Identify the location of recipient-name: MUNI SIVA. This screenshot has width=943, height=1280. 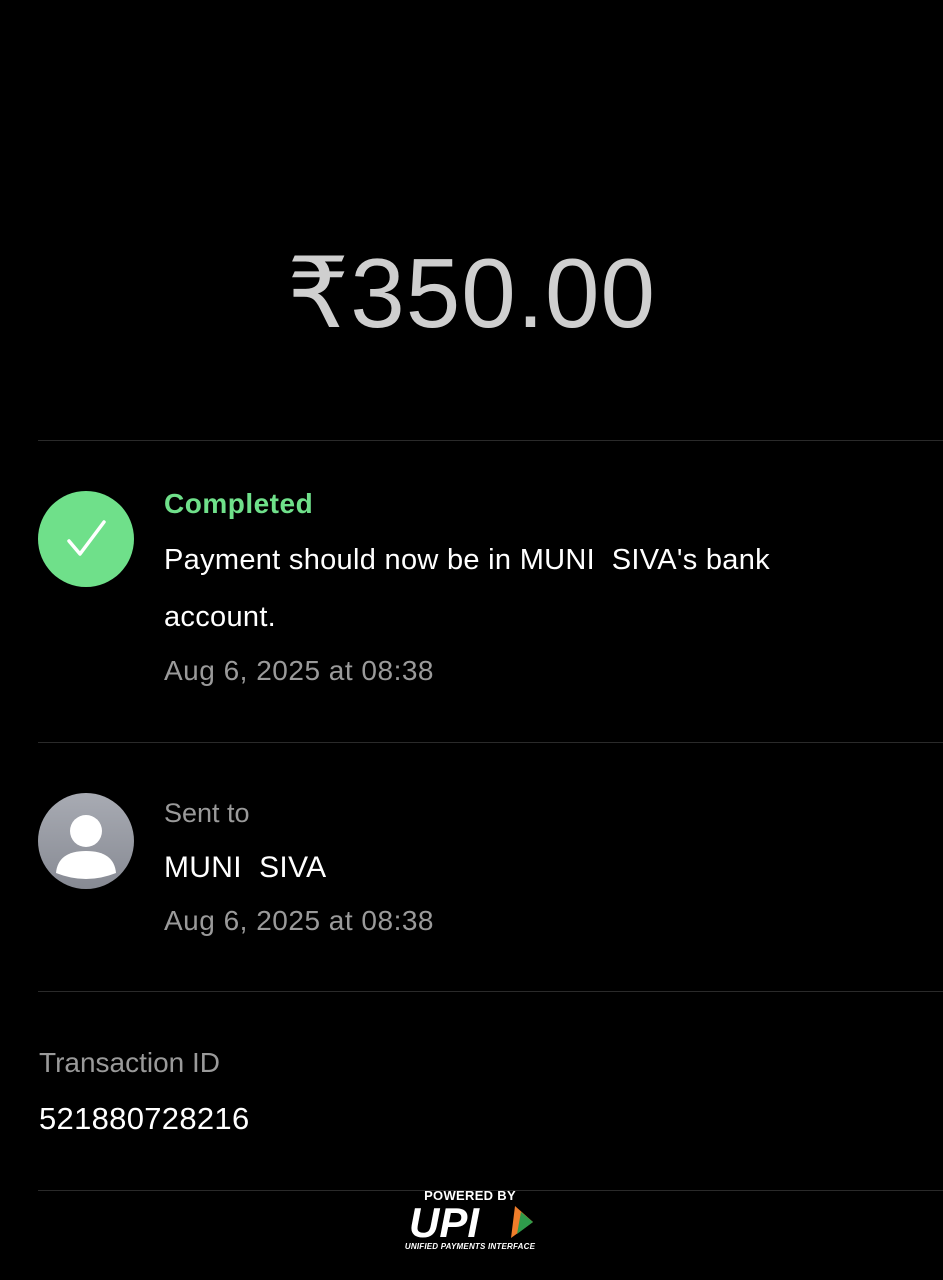
(245, 867).